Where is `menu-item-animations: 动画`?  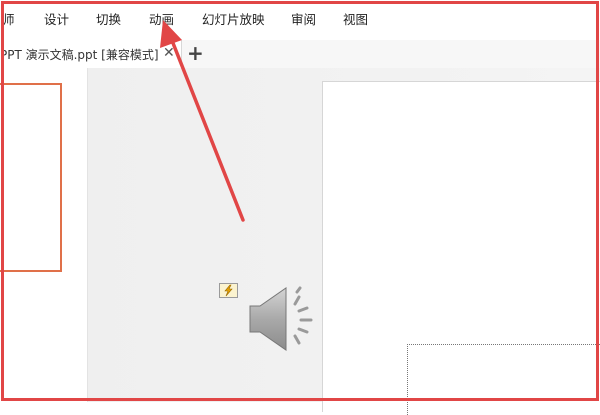
menu-item-animations: 动画 is located at coordinates (161, 20).